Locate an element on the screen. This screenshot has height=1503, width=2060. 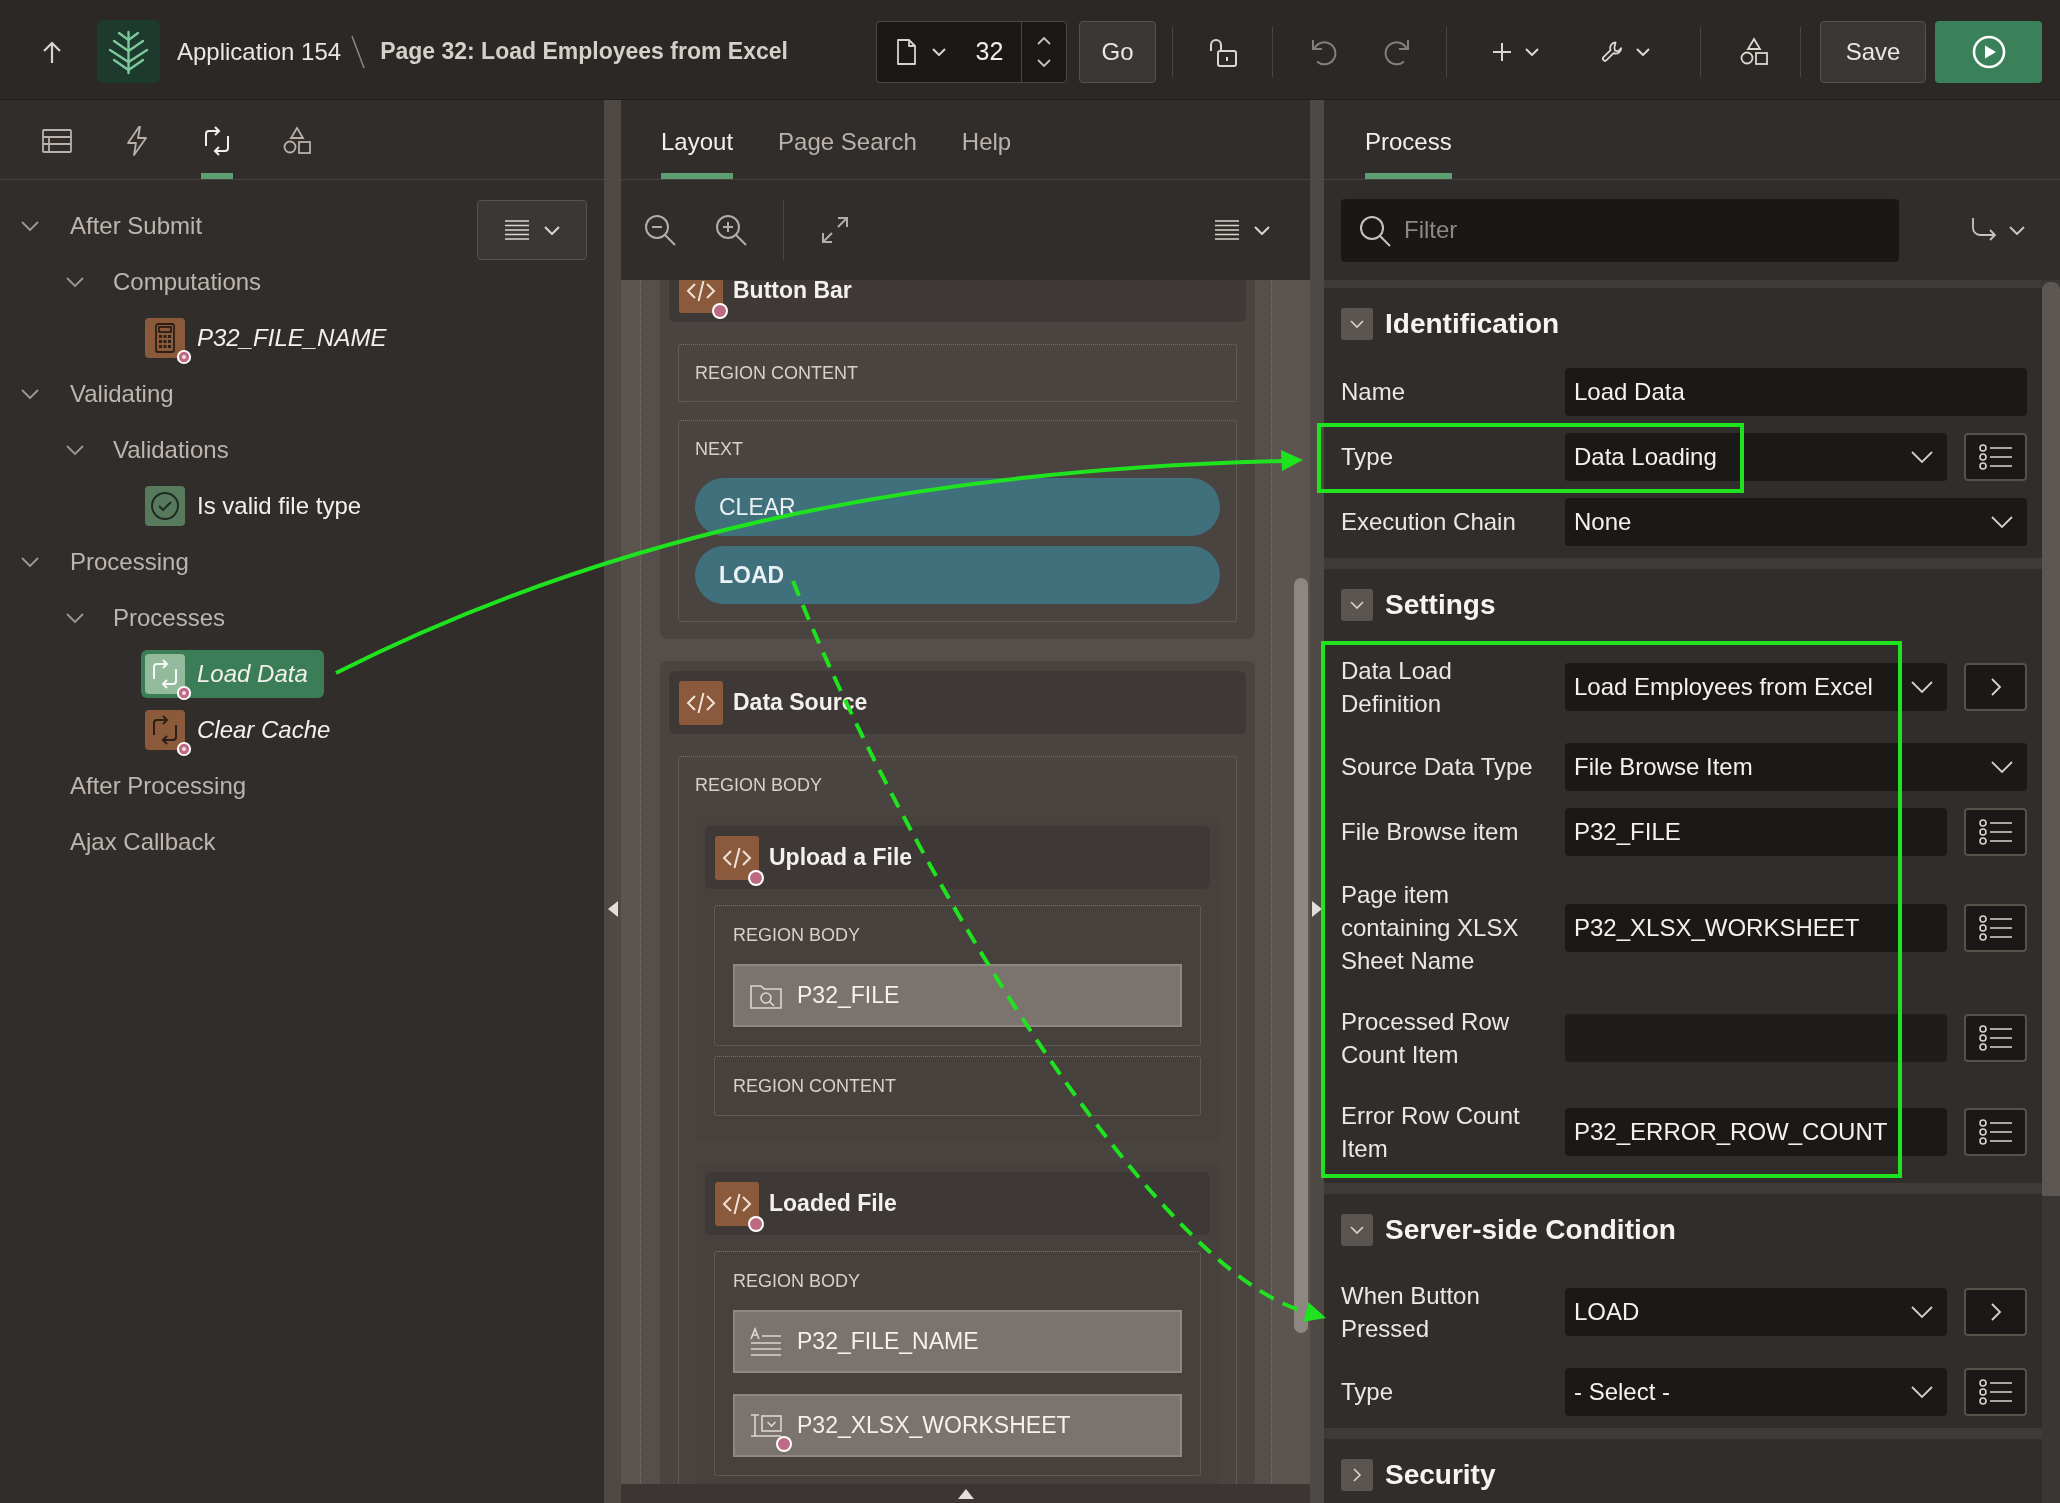
play-icon is located at coordinates (1988, 51).